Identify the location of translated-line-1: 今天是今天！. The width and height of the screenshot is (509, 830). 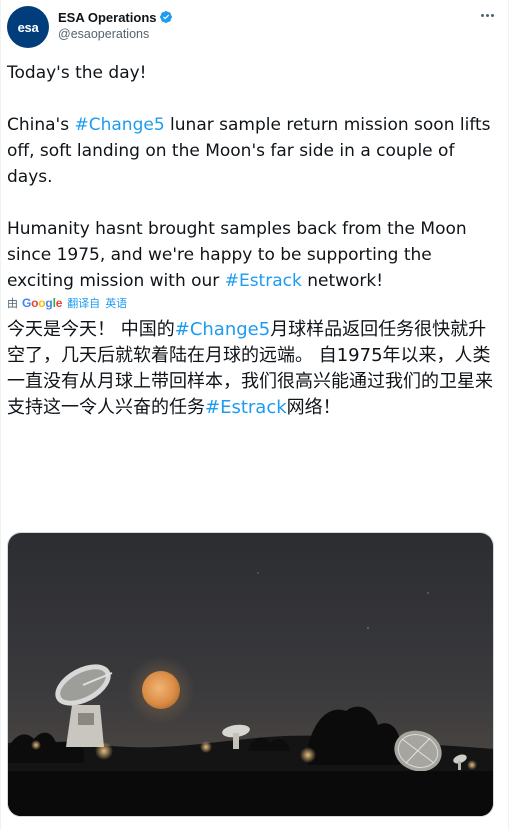
(61, 329).